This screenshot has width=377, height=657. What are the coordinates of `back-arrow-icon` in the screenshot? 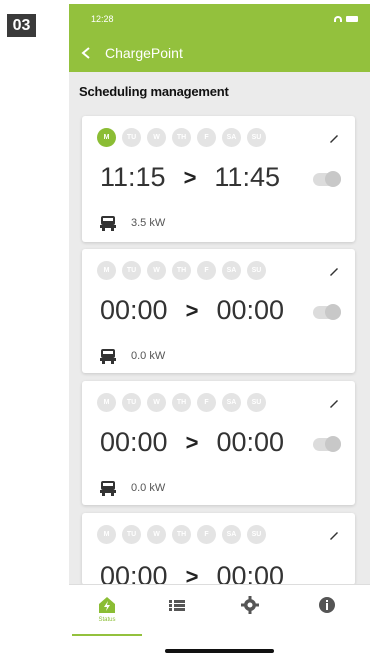 It's located at (86, 53).